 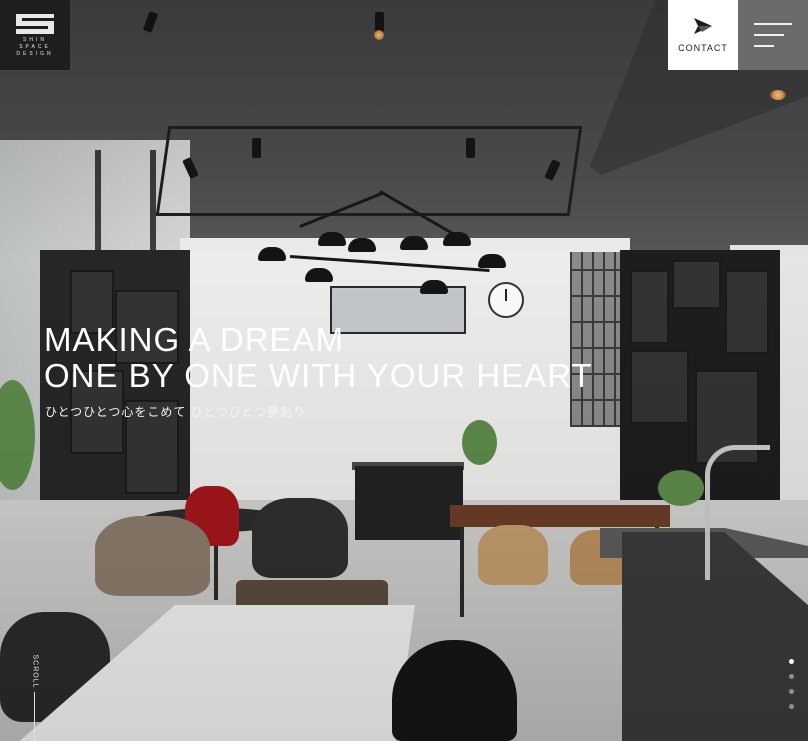 I want to click on logo-text-shin: SHIN, so click(x=35, y=40).